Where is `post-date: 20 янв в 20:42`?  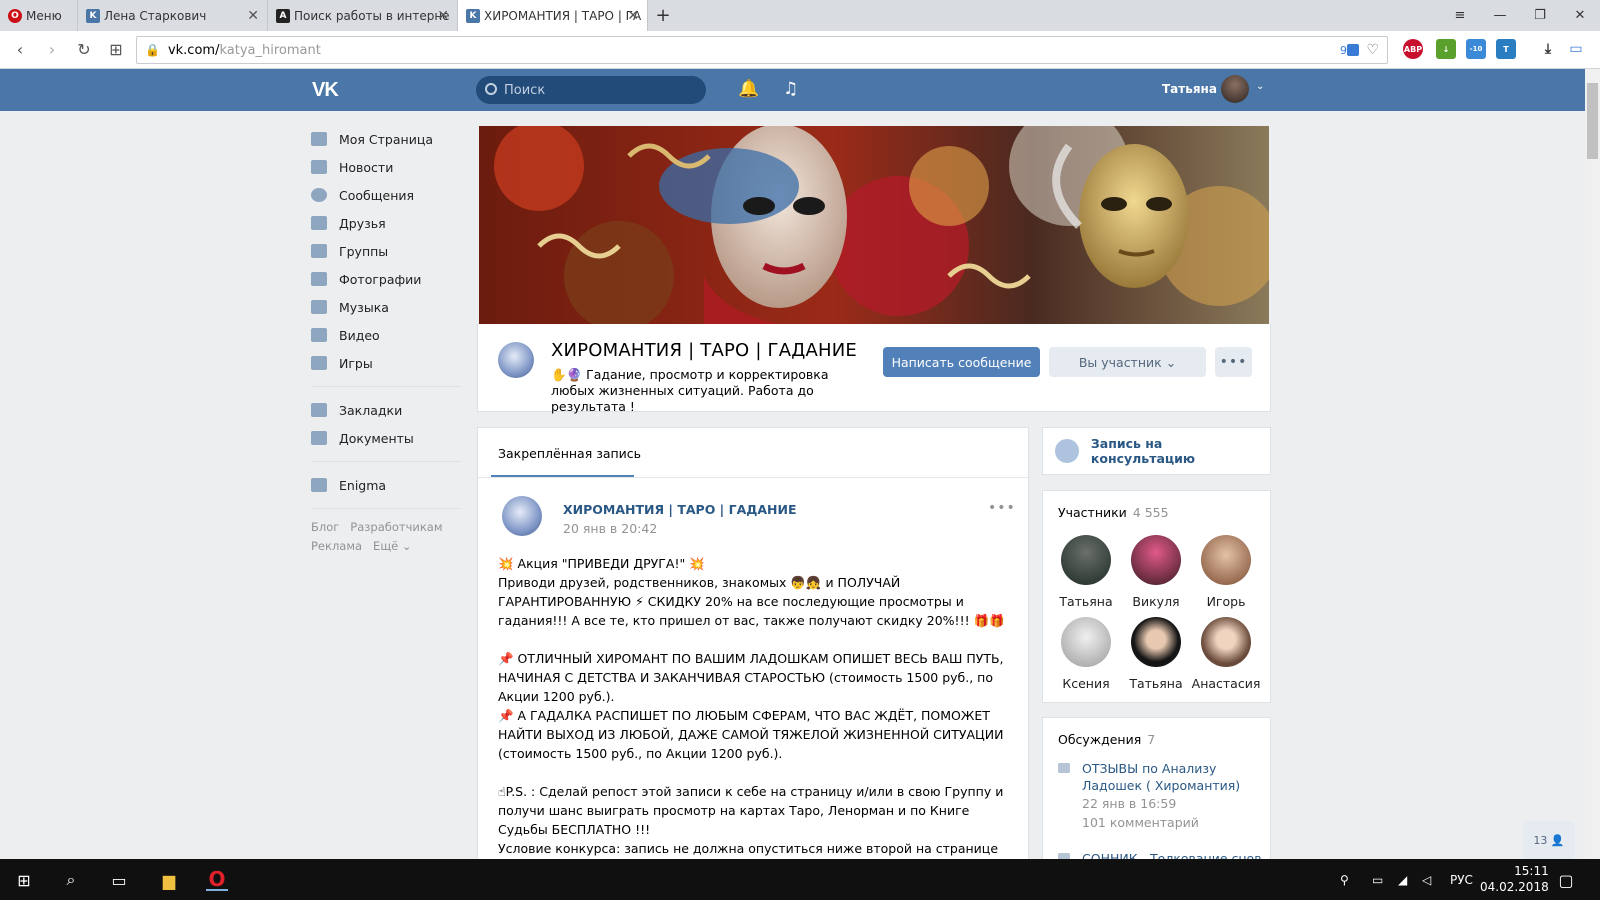 post-date: 20 янв в 20:42 is located at coordinates (610, 528).